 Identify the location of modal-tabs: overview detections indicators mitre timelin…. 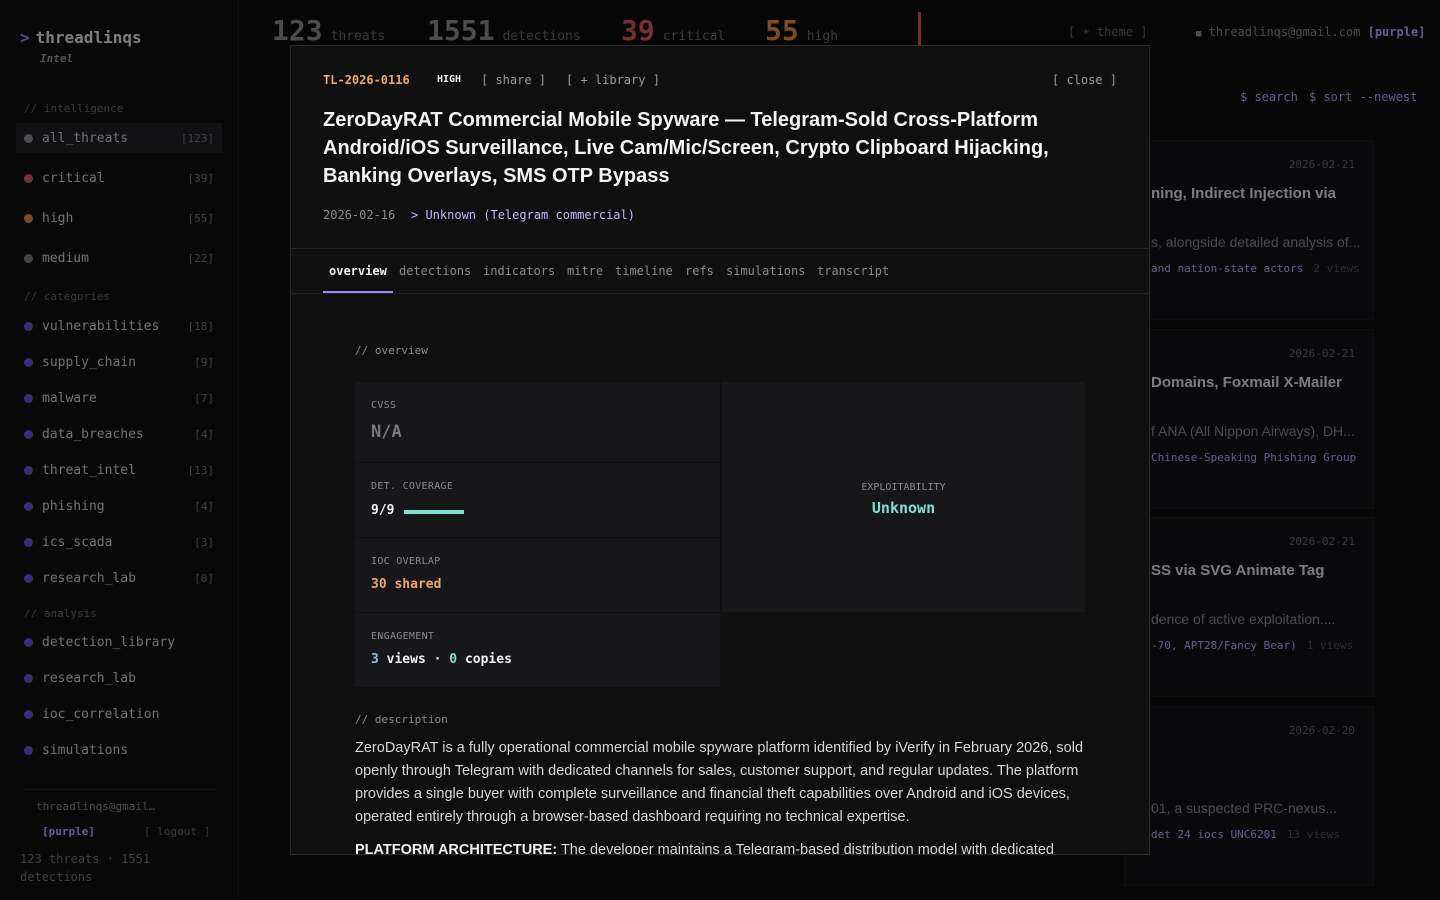
(720, 271).